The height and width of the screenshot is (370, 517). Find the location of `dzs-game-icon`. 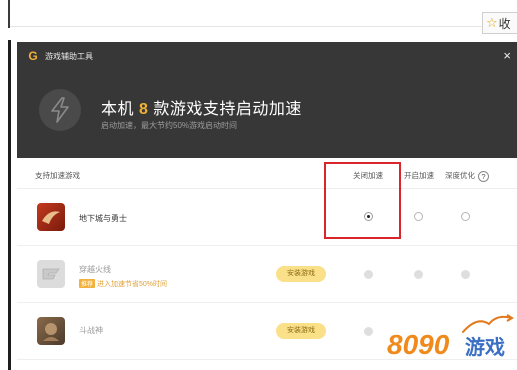

dzs-game-icon is located at coordinates (51, 331).